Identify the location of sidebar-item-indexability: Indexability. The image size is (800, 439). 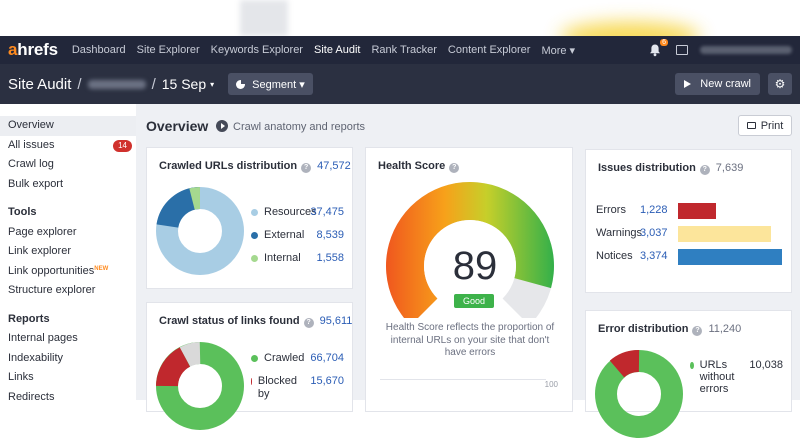
(68, 359).